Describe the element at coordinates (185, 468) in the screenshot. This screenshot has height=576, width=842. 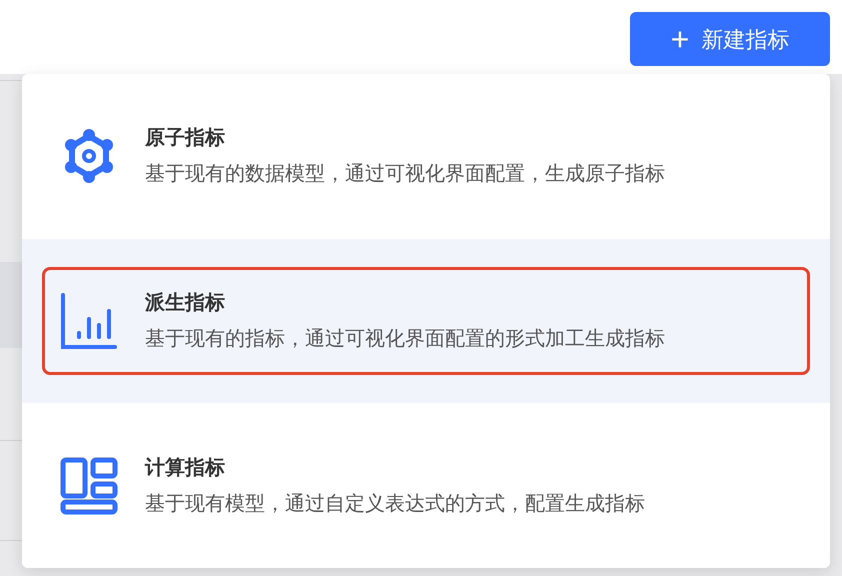
I see `metric-title: 计算指标` at that location.